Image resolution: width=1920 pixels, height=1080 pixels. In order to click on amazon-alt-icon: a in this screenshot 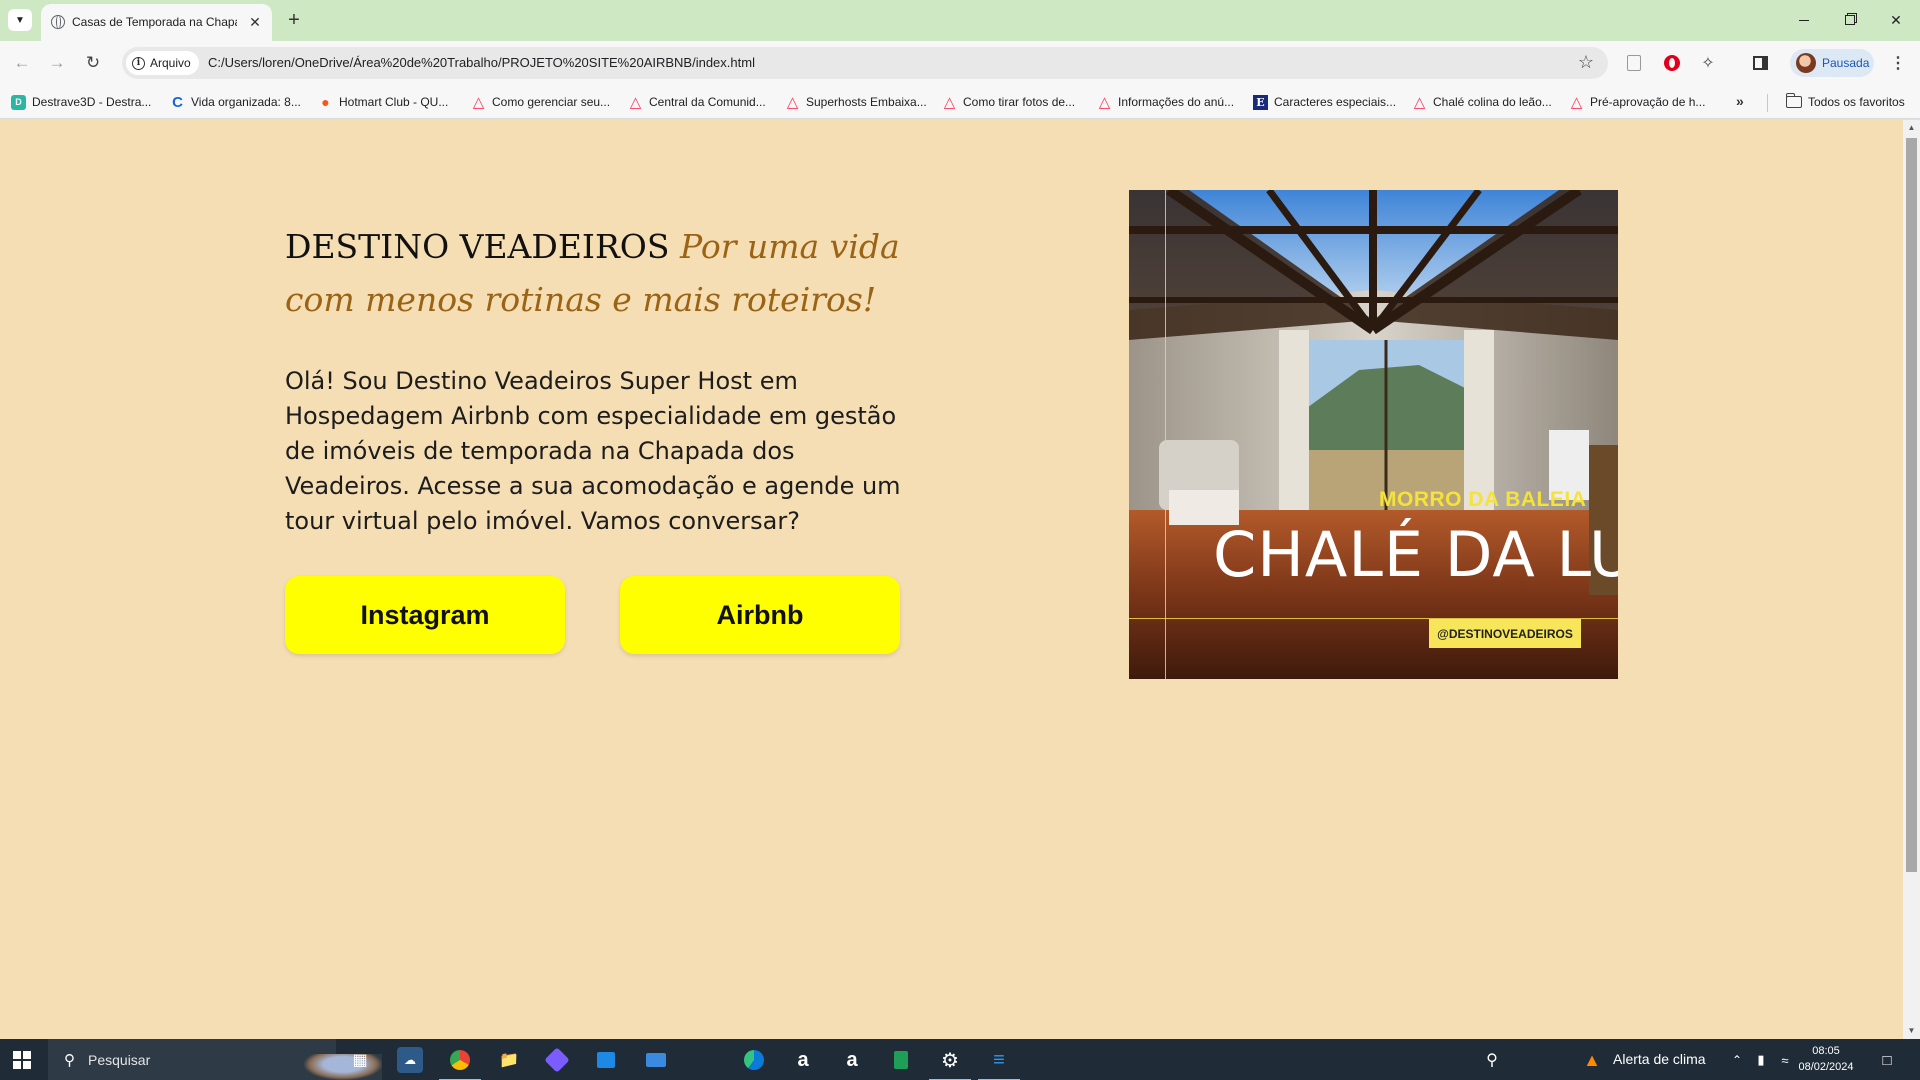, I will do `click(852, 1060)`.